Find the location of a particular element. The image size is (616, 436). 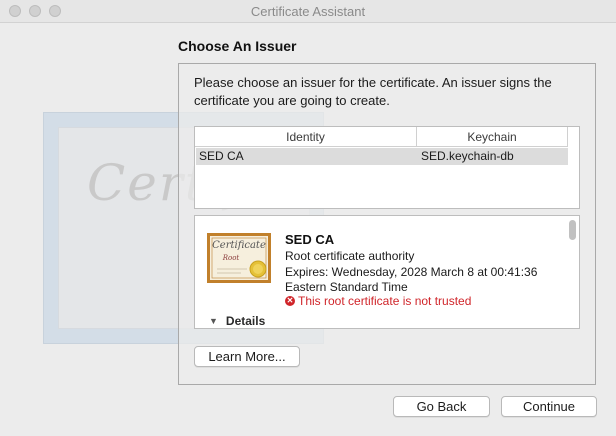

window-title: Certificate Assistant is located at coordinates (308, 11).